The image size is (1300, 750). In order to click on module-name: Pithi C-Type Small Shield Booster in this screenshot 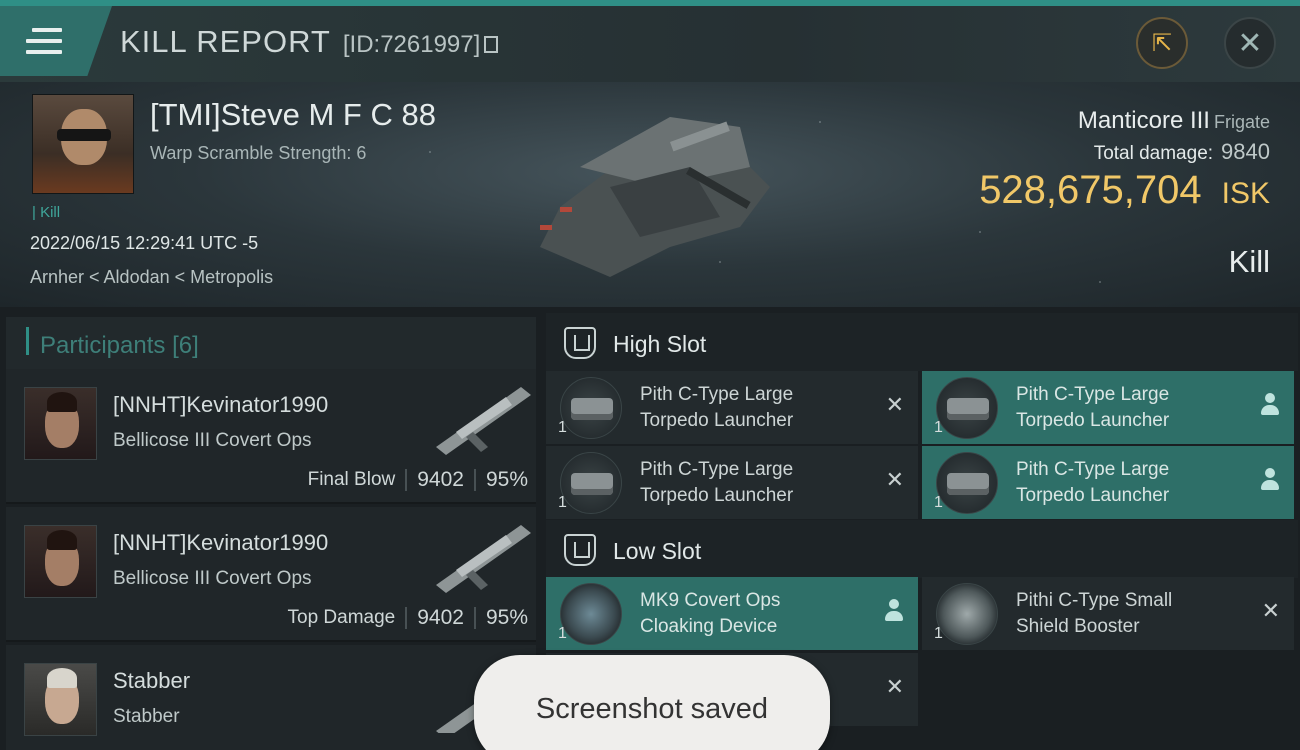, I will do `click(1094, 613)`.